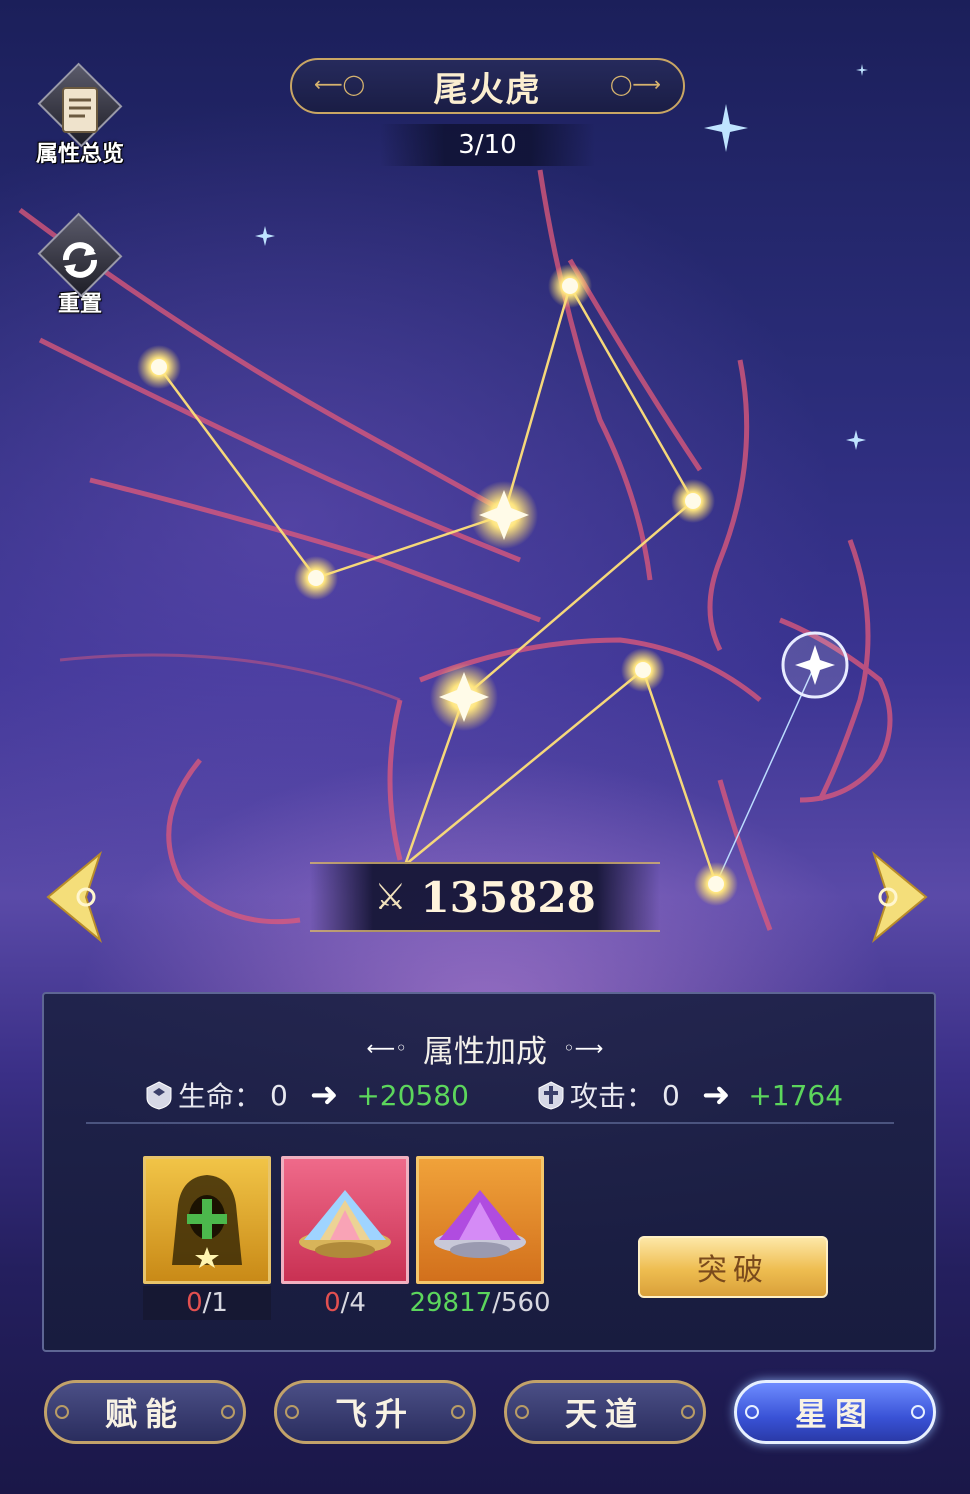 The height and width of the screenshot is (1494, 970). What do you see at coordinates (306, 1095) in the screenshot?
I see `stat-hp: 生命： 0 ➜ +20580` at bounding box center [306, 1095].